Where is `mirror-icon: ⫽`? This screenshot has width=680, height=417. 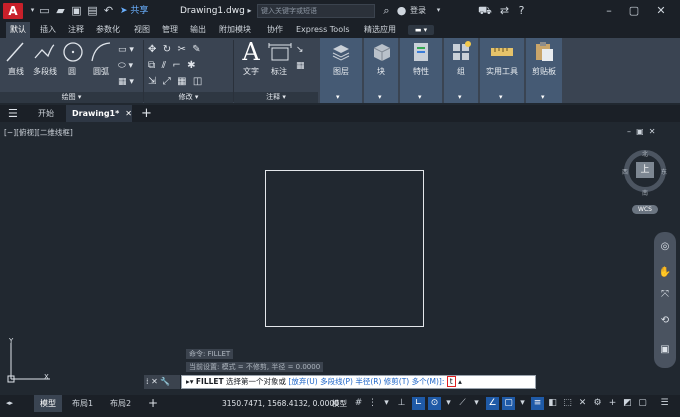 mirror-icon: ⫽ is located at coordinates (164, 65).